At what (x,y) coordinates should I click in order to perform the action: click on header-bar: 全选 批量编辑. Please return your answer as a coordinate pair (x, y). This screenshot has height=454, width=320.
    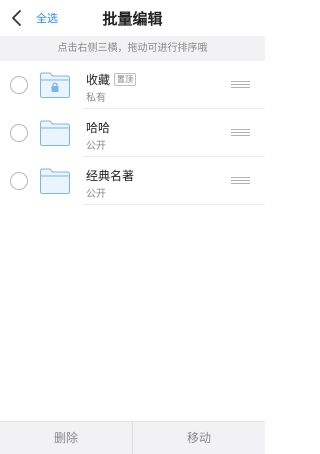
    Looking at the image, I should click on (132, 18).